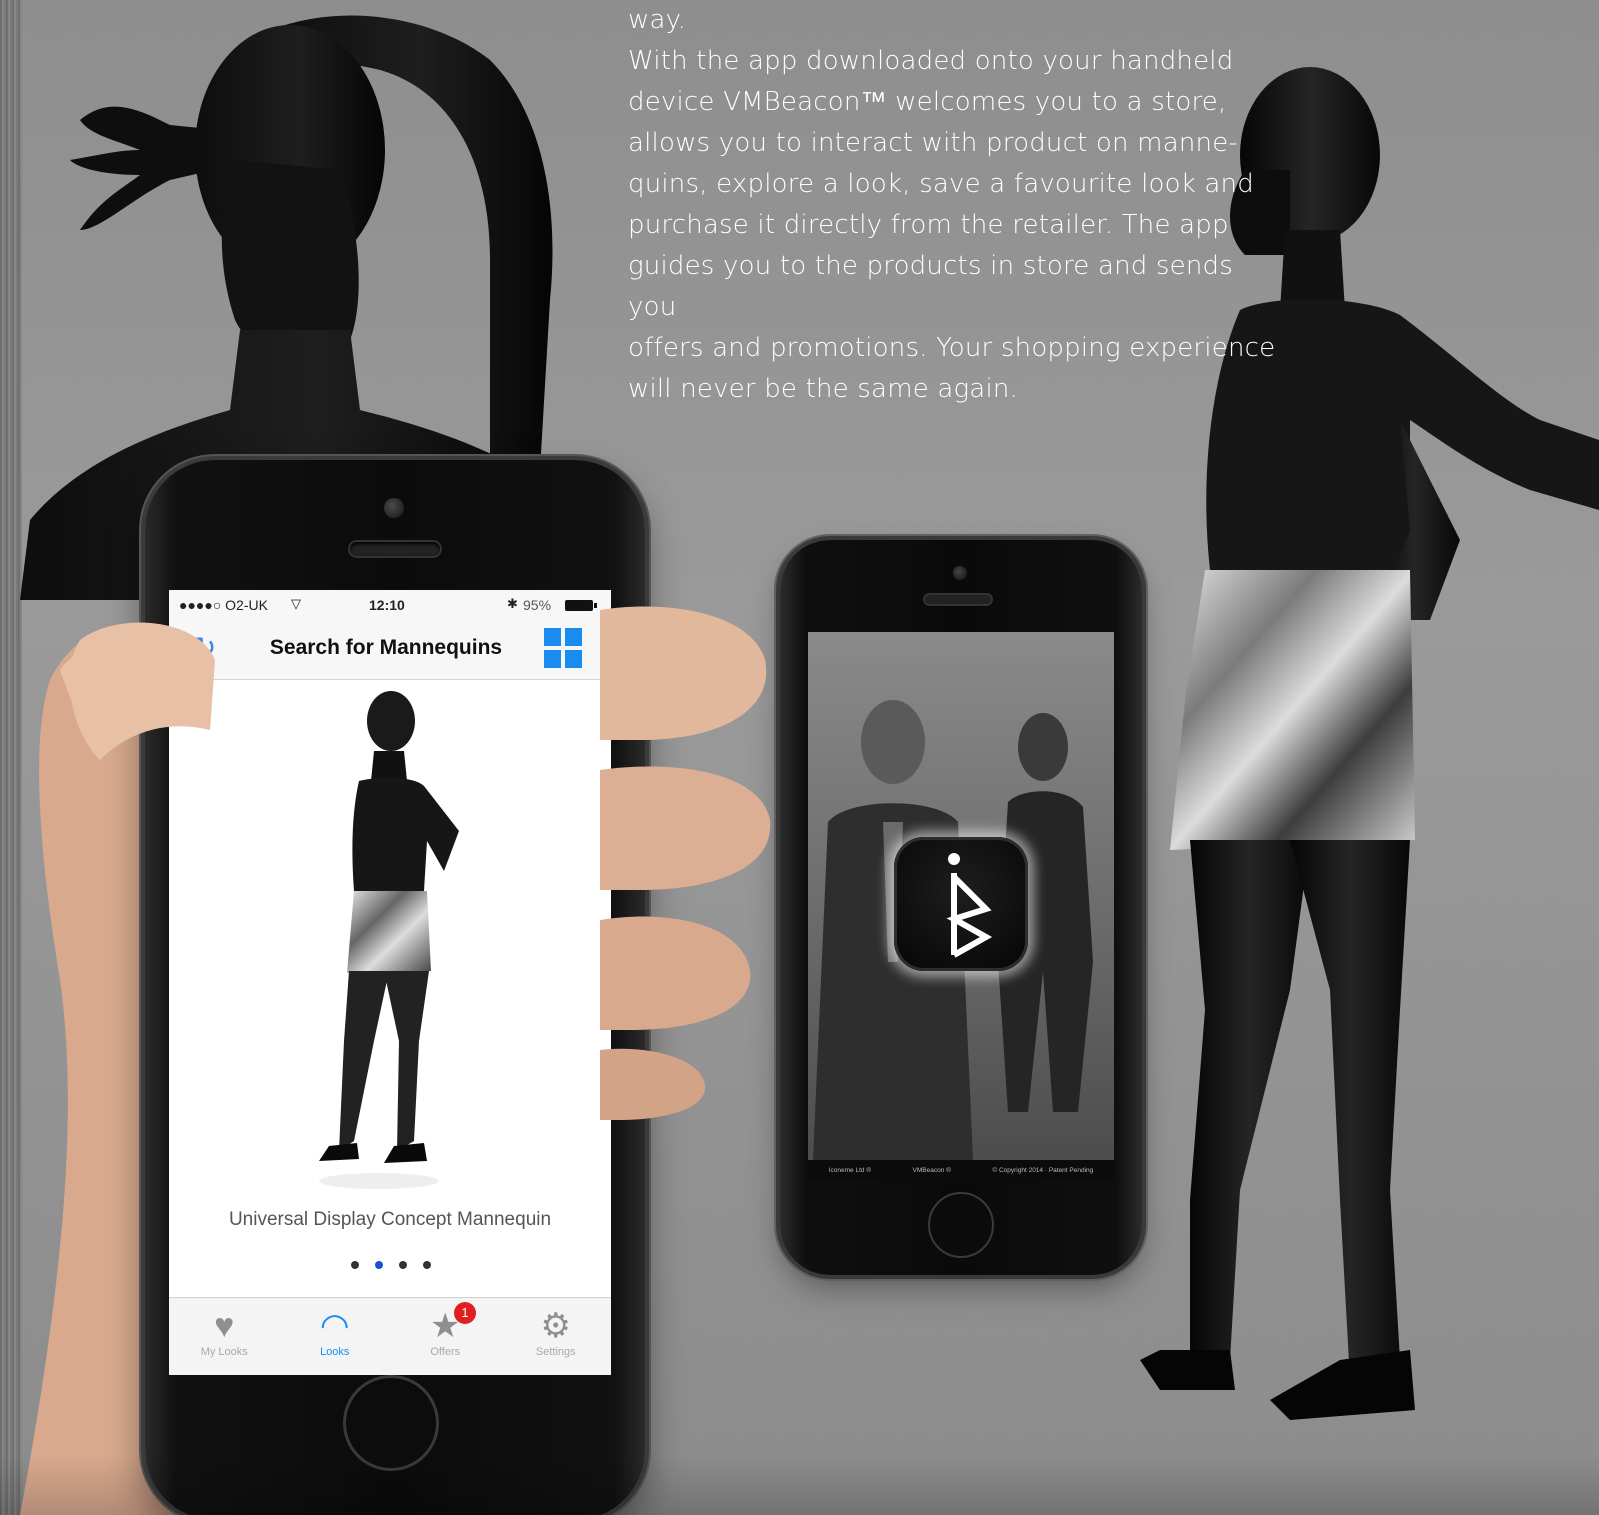 This screenshot has height=1515, width=1599. Describe the element at coordinates (657, 20) in the screenshot. I see `intro-line: way.` at that location.